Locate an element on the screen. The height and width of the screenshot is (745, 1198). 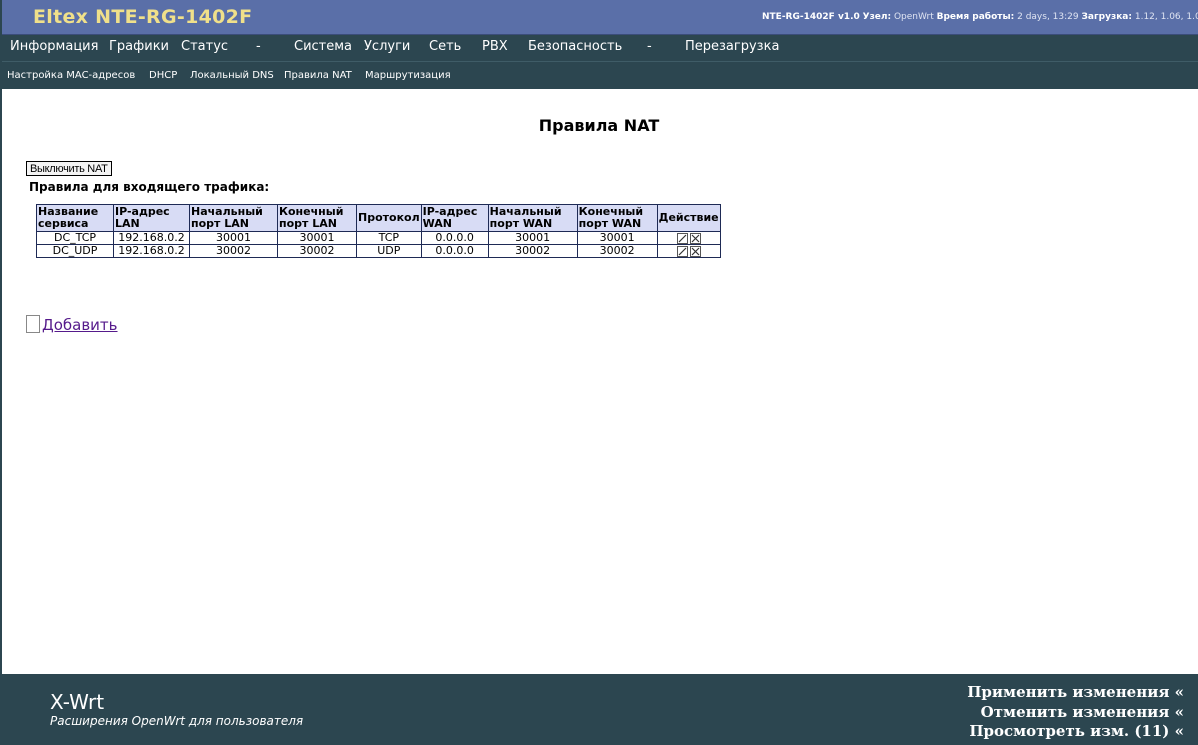
submenu-item-nat: Правила NAT is located at coordinates (318, 75).